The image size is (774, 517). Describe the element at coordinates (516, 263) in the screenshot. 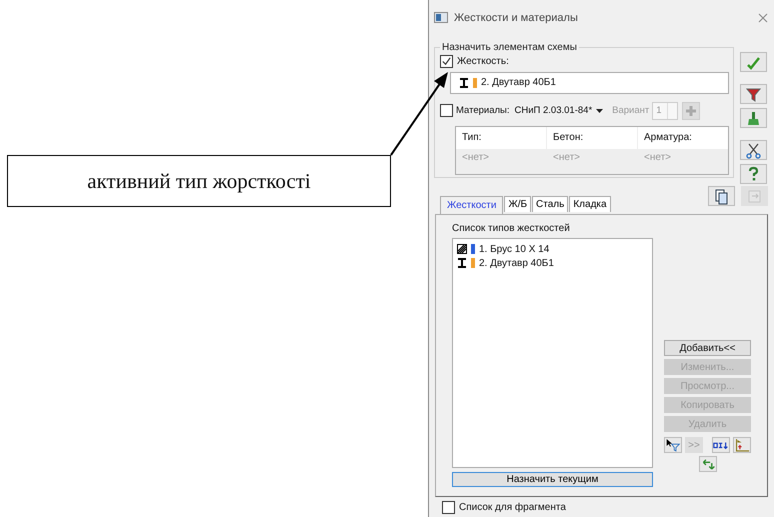

I see `list-item: 2. Двутавр 40Б1` at that location.